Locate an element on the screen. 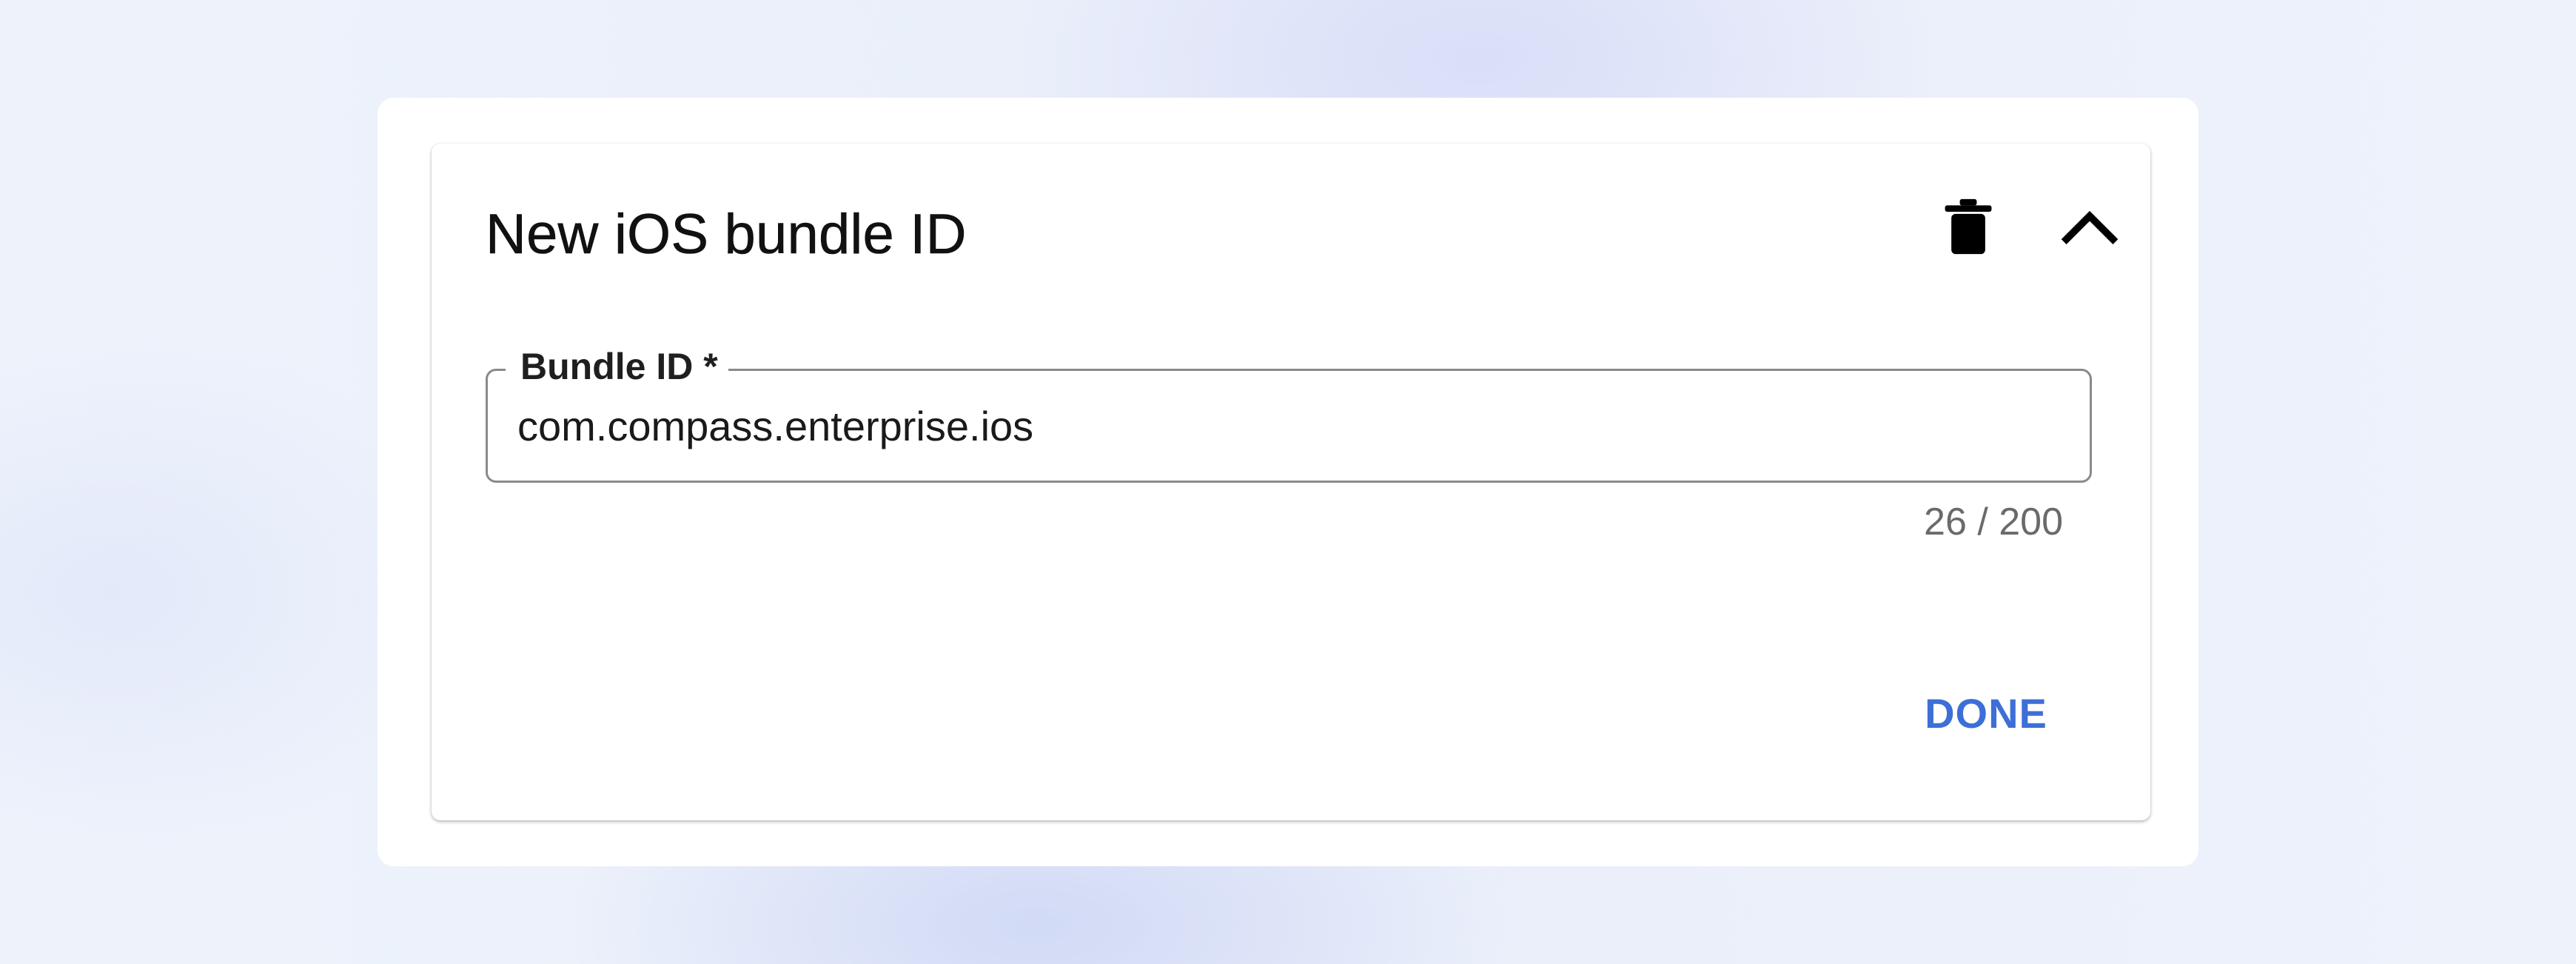 The image size is (2576, 964). done-button: DONE is located at coordinates (1986, 713).